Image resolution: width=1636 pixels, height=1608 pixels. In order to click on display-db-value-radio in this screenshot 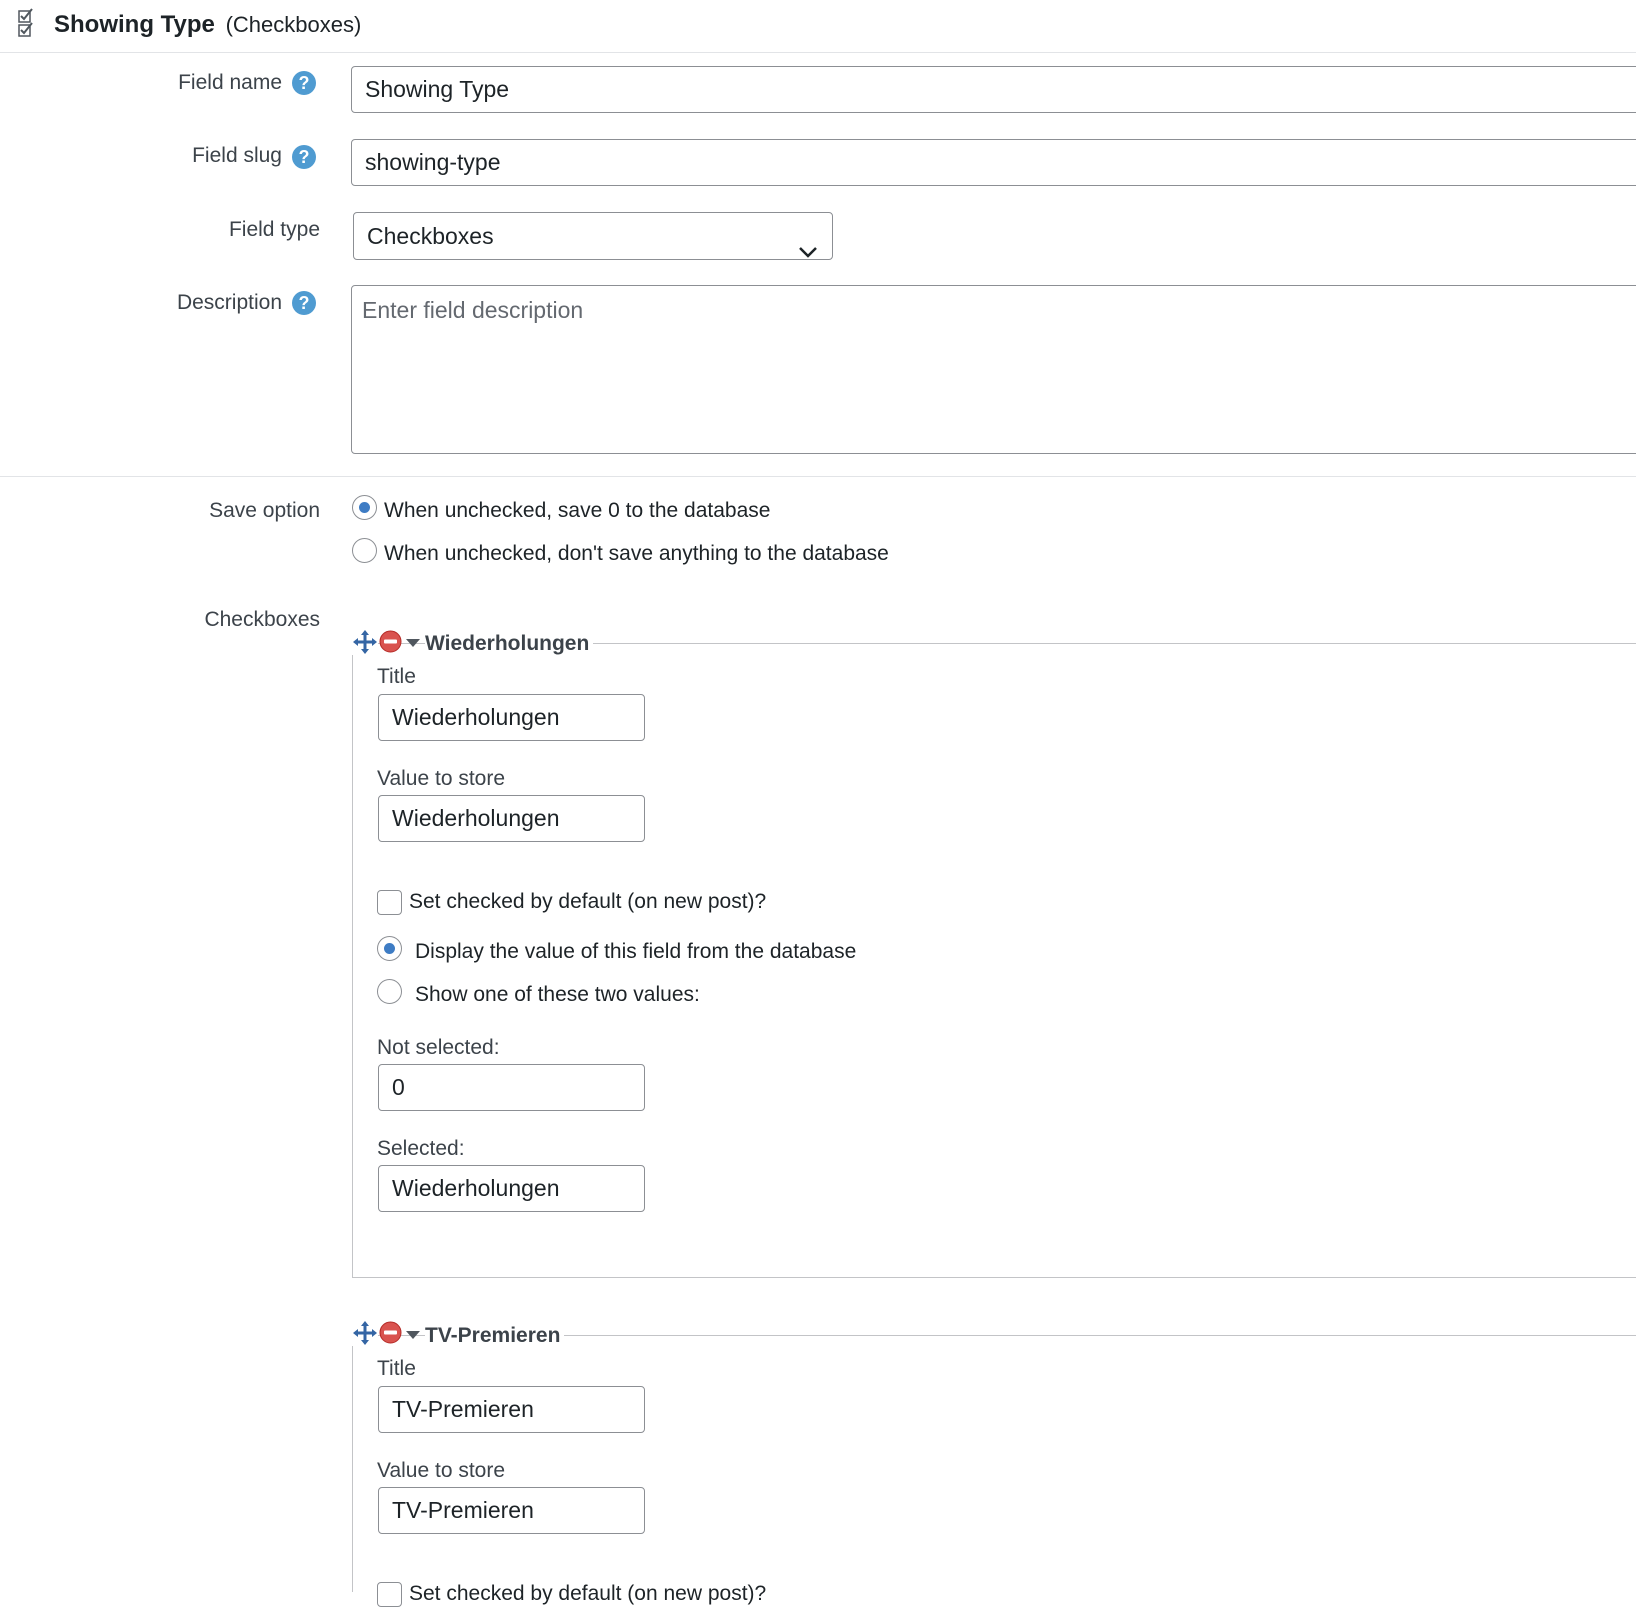, I will do `click(389, 948)`.